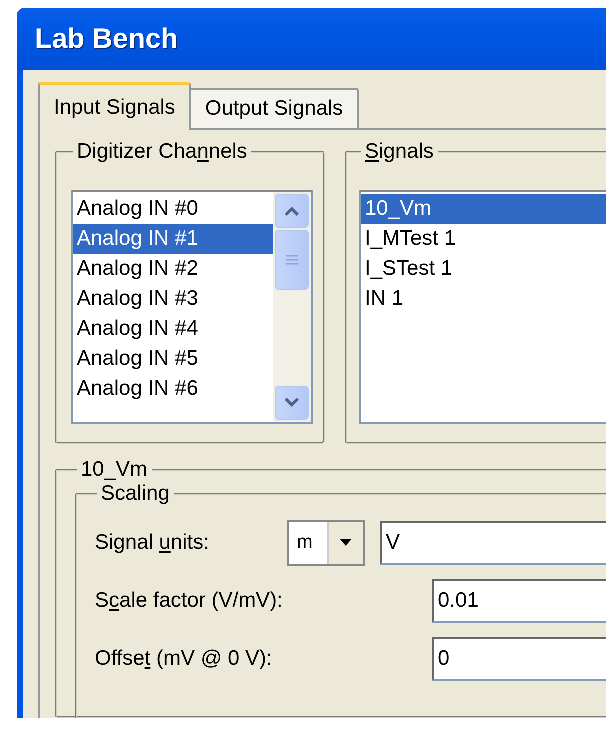  I want to click on group-label: 10_Vm, so click(114, 470).